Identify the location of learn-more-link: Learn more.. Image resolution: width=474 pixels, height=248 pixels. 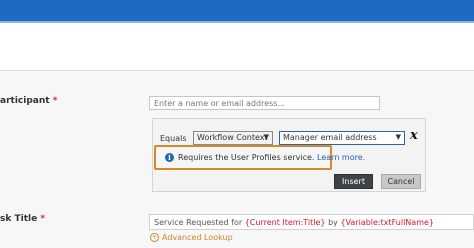
(341, 157).